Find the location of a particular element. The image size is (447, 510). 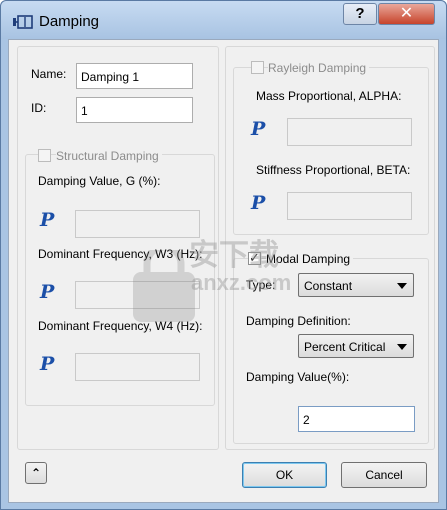

type-dropdown: Constant is located at coordinates (356, 285).